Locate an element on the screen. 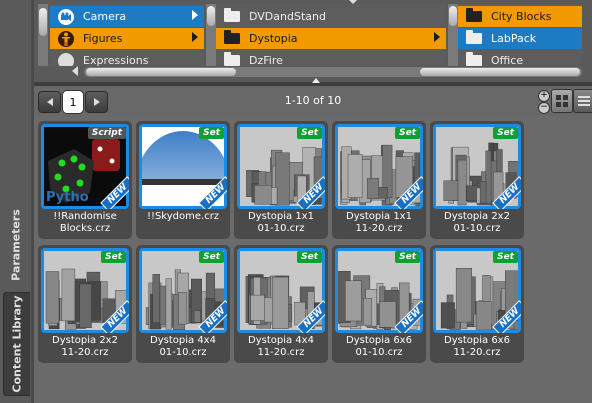 This screenshot has width=592, height=403. horizontal-scrollbar is located at coordinates (333, 72).